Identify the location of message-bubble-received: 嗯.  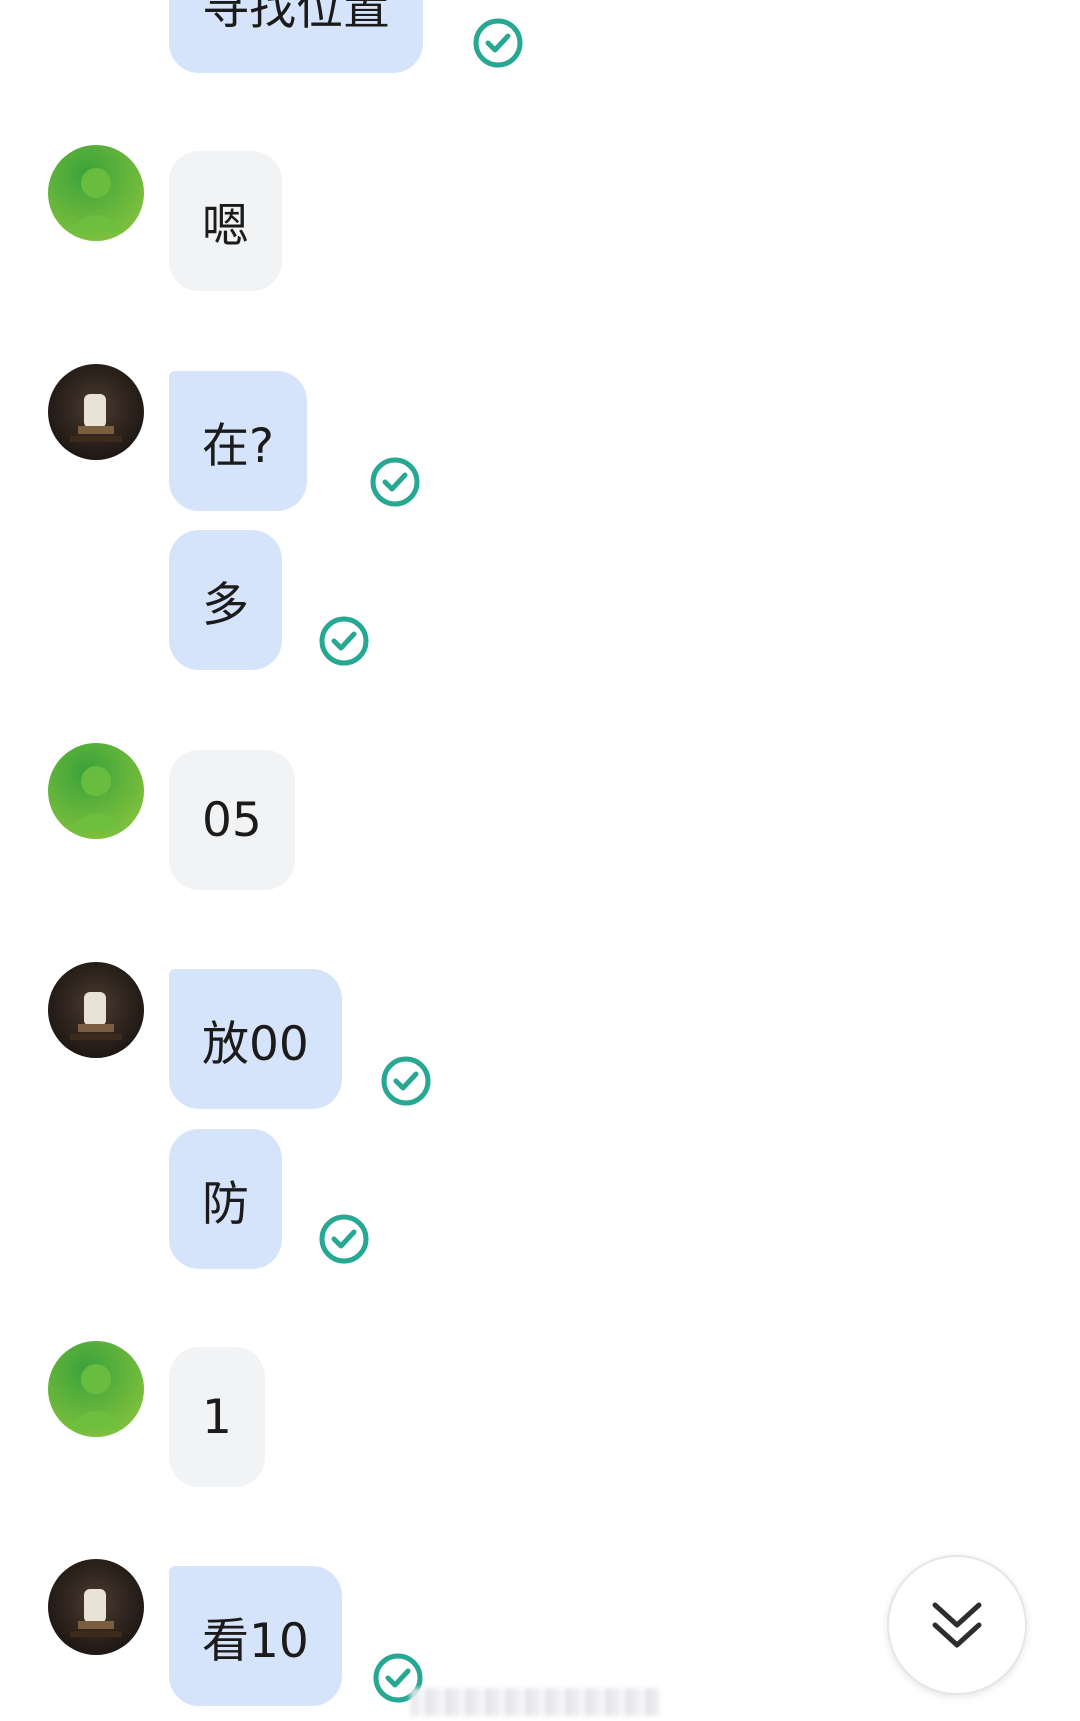
(225, 221).